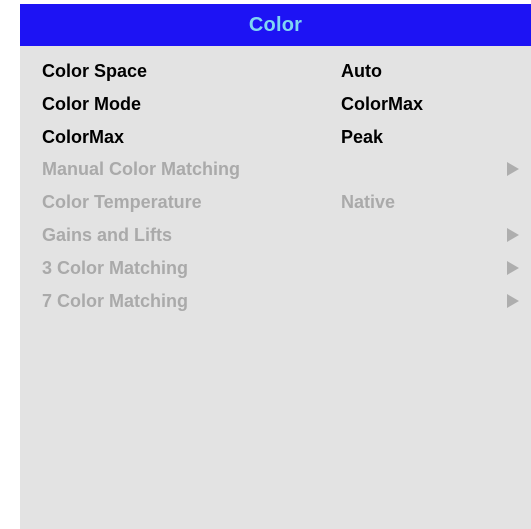 The image size is (531, 529). I want to click on menu-item-label: Color Mode, so click(91, 103).